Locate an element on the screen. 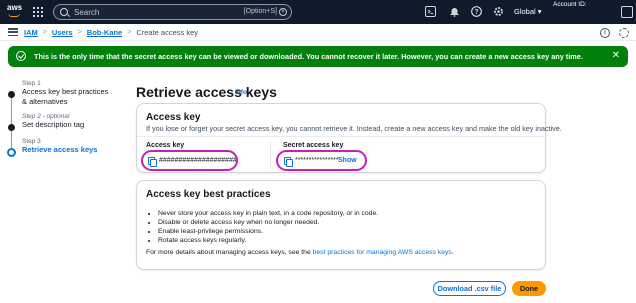 This screenshot has width=636, height=303. step-3-number: Step 3 is located at coordinates (31, 141).